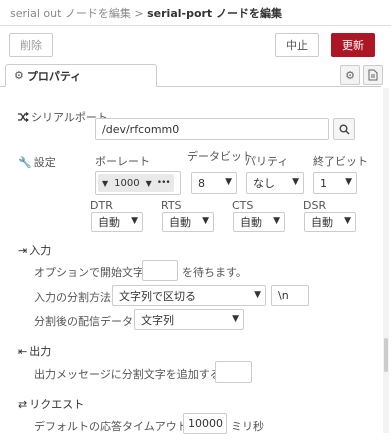  Describe the element at coordinates (23, 117) in the screenshot. I see `shuffle-icon` at that location.